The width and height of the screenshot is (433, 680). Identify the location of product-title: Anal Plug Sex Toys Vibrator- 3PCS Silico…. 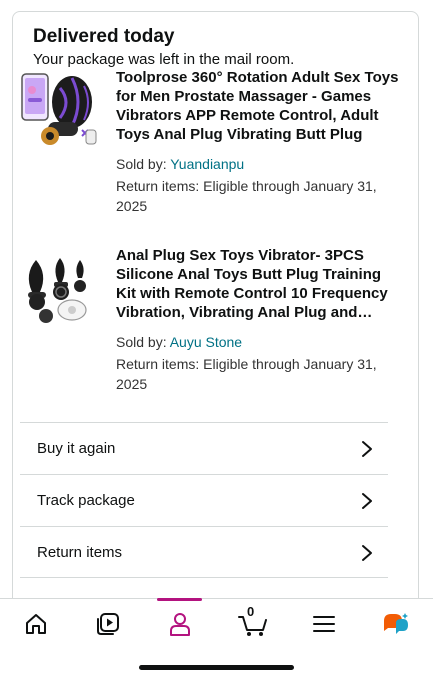
(258, 284).